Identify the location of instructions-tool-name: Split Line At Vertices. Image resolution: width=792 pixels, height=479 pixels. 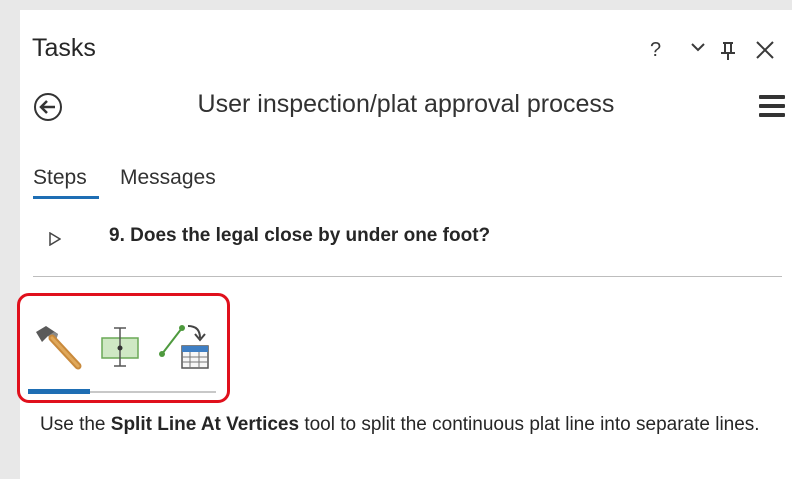
(205, 424).